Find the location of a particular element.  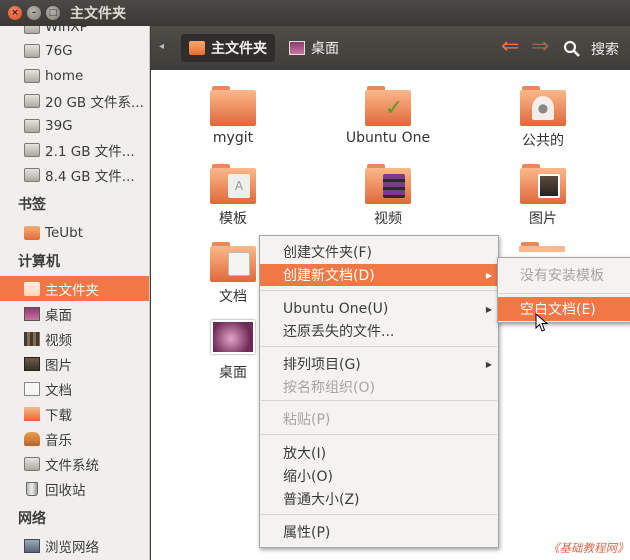

submenu-item-no-templates: 没有安装模板 is located at coordinates (564, 275).